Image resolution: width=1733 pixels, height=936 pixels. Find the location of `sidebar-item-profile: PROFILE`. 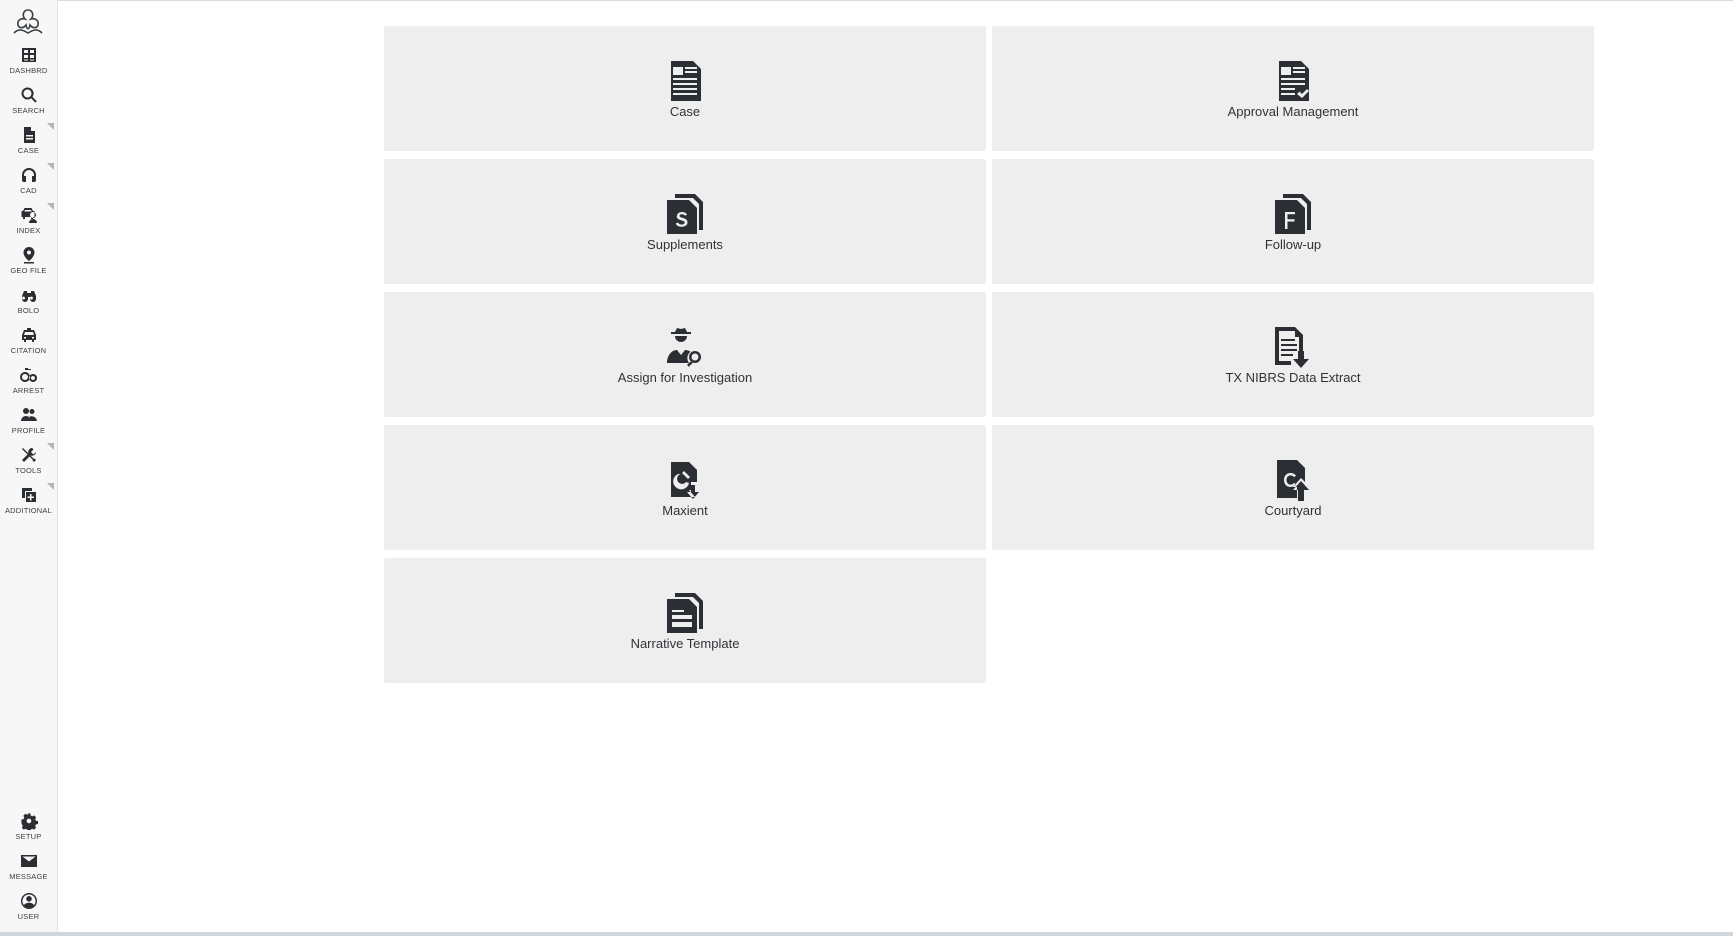

sidebar-item-profile: PROFILE is located at coordinates (28, 422).